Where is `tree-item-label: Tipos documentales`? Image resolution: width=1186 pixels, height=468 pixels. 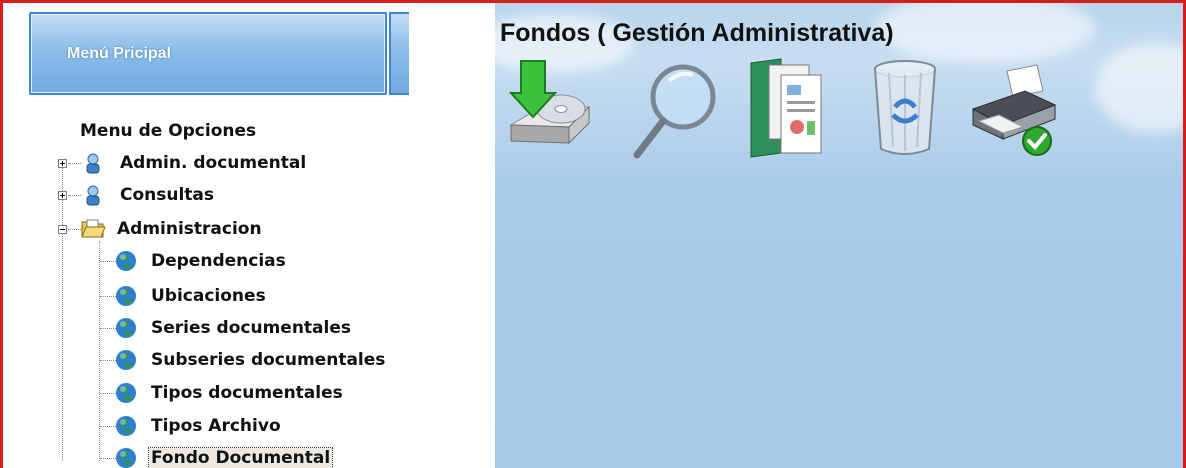 tree-item-label: Tipos documentales is located at coordinates (247, 393).